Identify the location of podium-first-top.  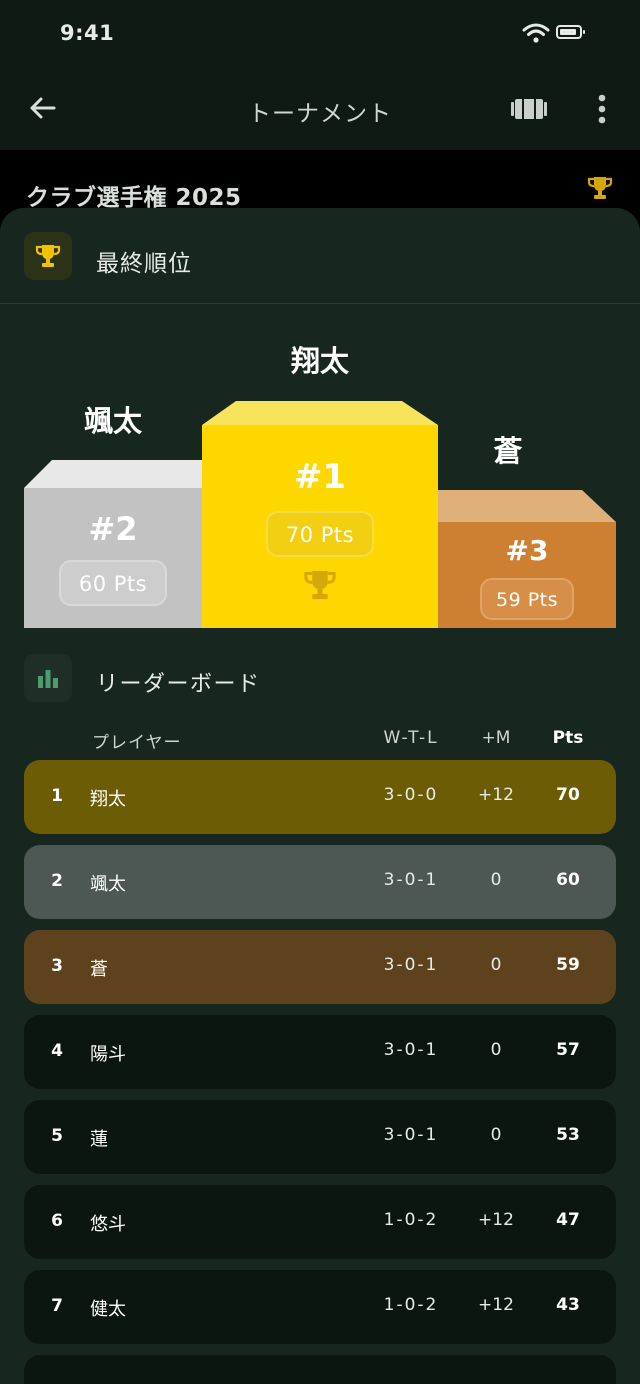
(320, 413).